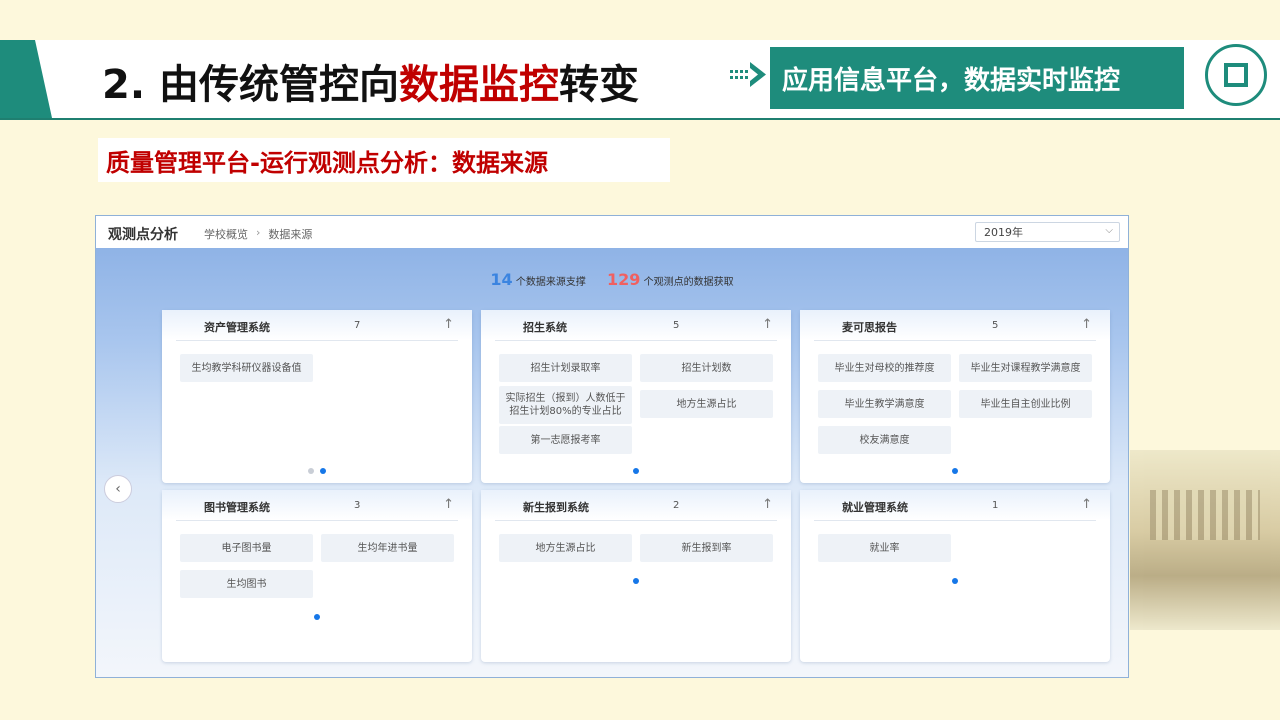  What do you see at coordinates (748, 74) in the screenshot?
I see `double-arrow-icon` at bounding box center [748, 74].